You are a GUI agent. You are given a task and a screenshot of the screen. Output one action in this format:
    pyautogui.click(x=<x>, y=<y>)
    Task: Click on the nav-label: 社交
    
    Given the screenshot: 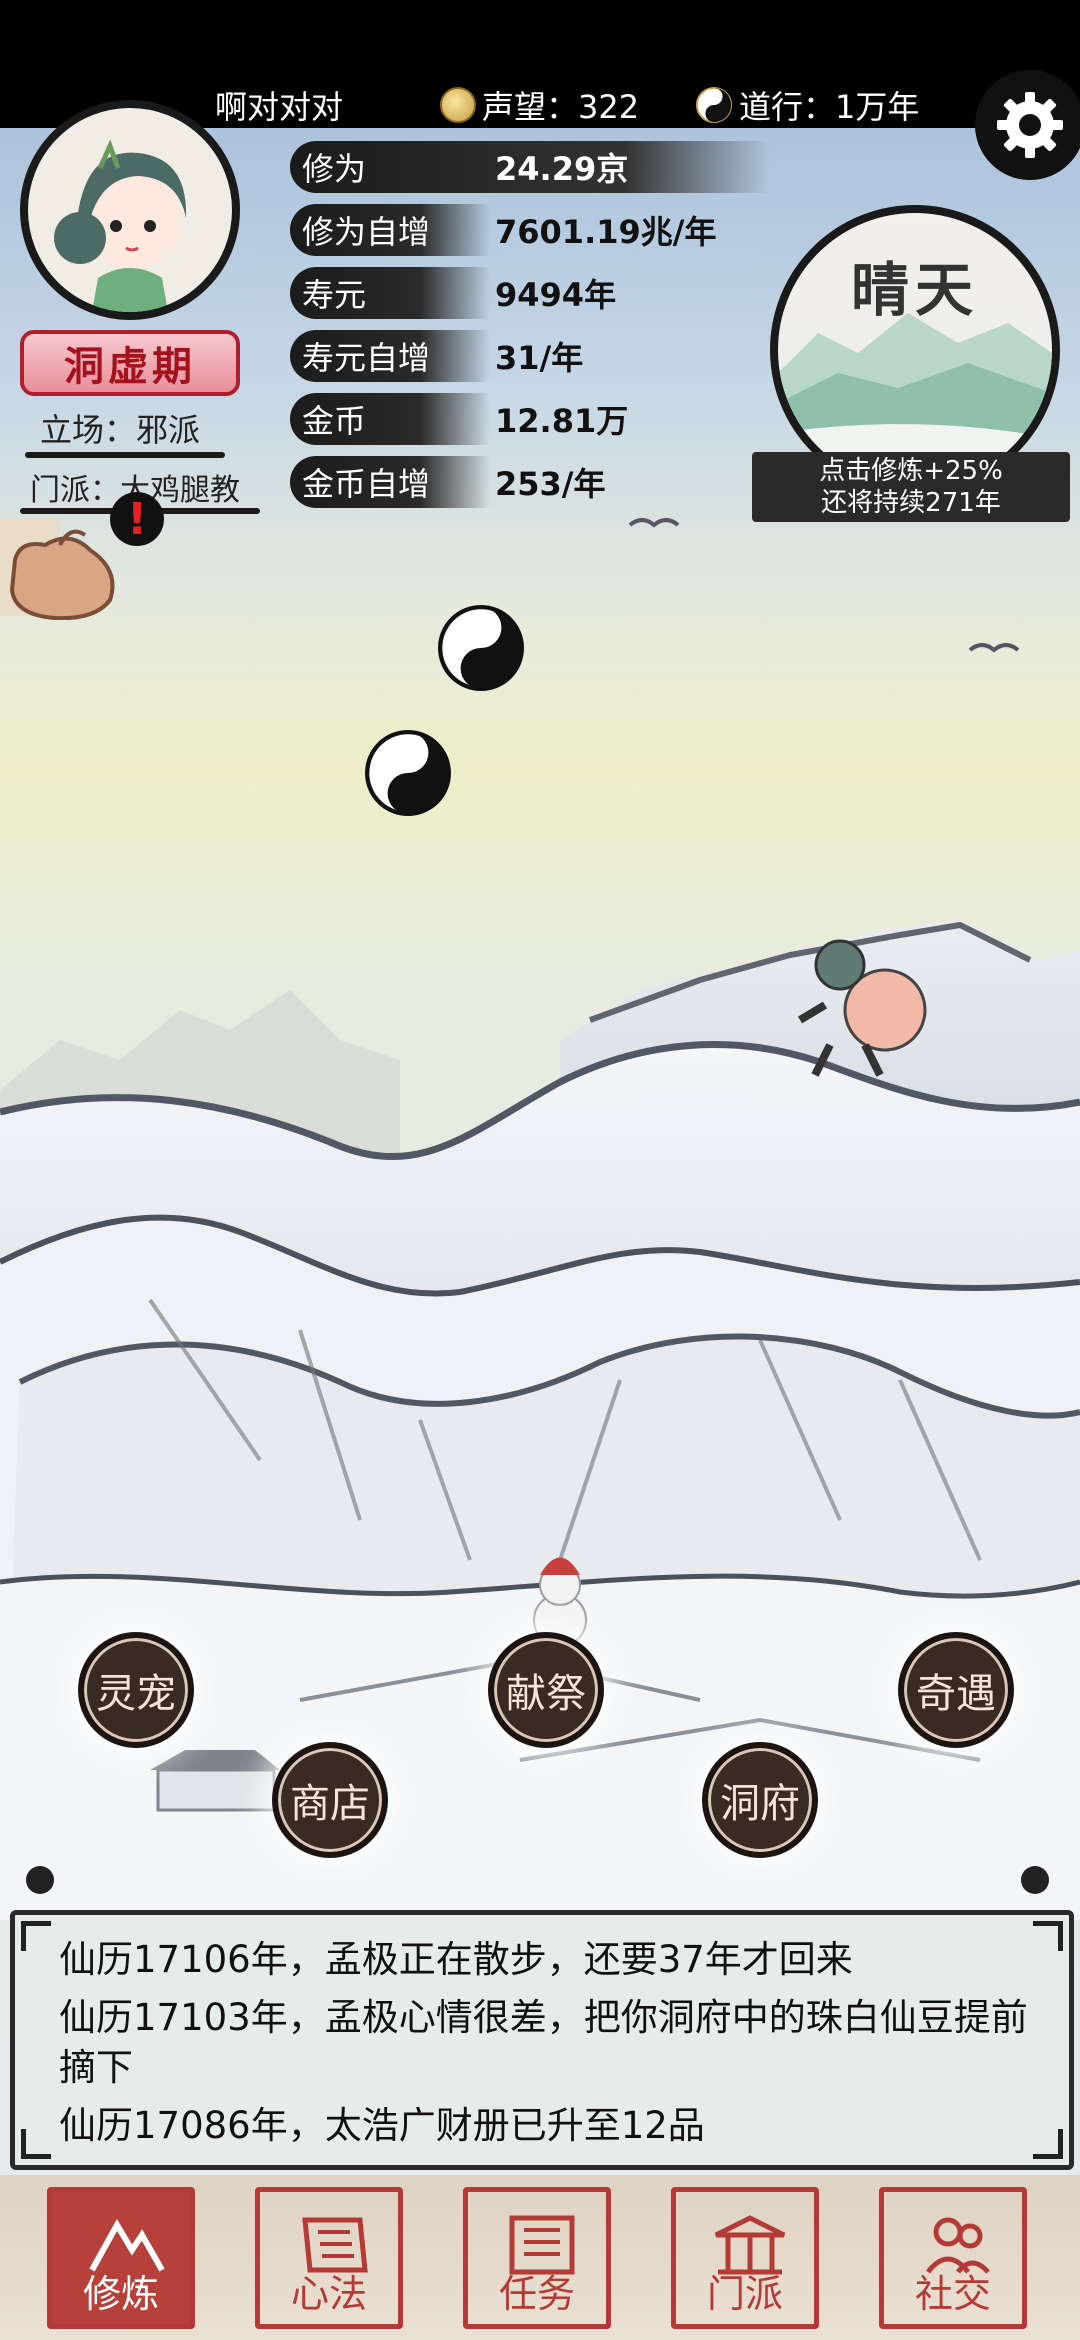 What is the action you would take?
    pyautogui.click(x=952, y=2294)
    